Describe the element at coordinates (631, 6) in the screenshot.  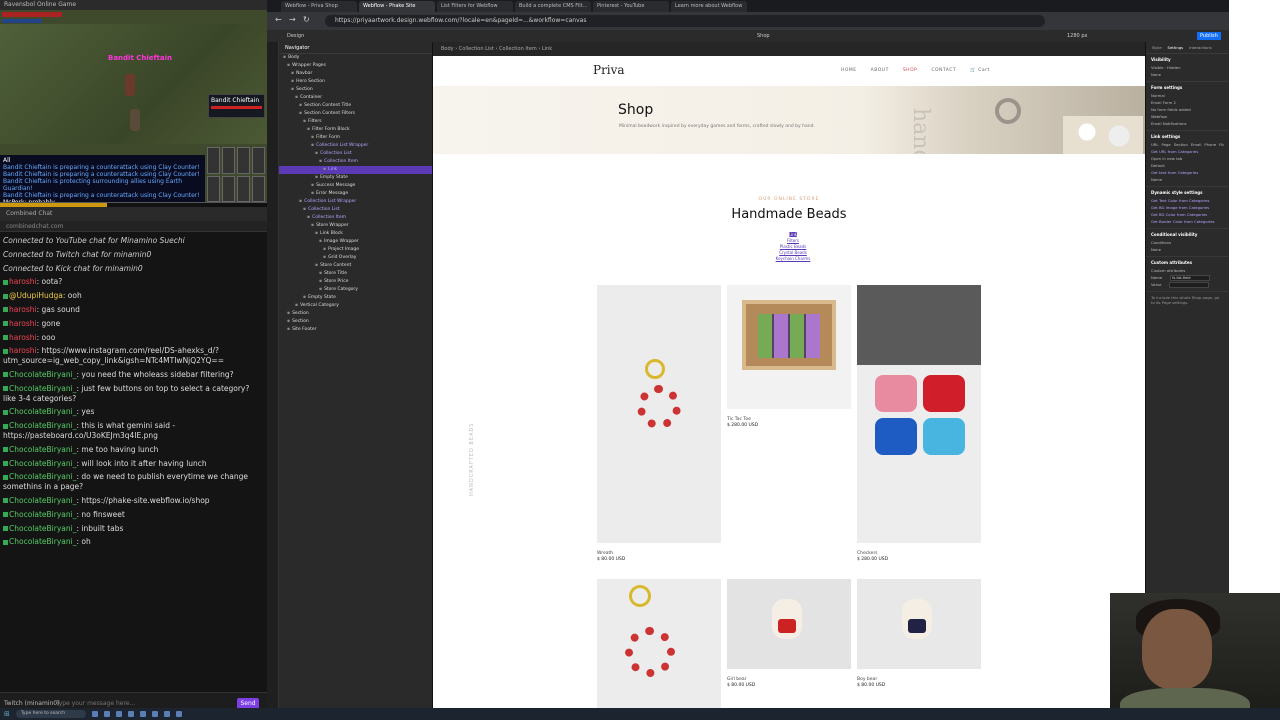
I see `browser-tab: Pinterest - YouTube` at that location.